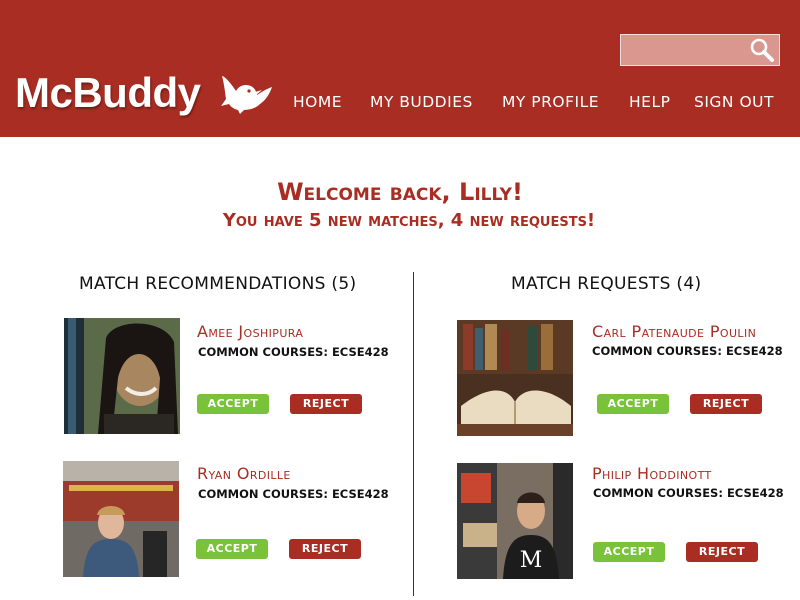 Image resolution: width=800 pixels, height=600 pixels. I want to click on profile-photo-amee, so click(122, 376).